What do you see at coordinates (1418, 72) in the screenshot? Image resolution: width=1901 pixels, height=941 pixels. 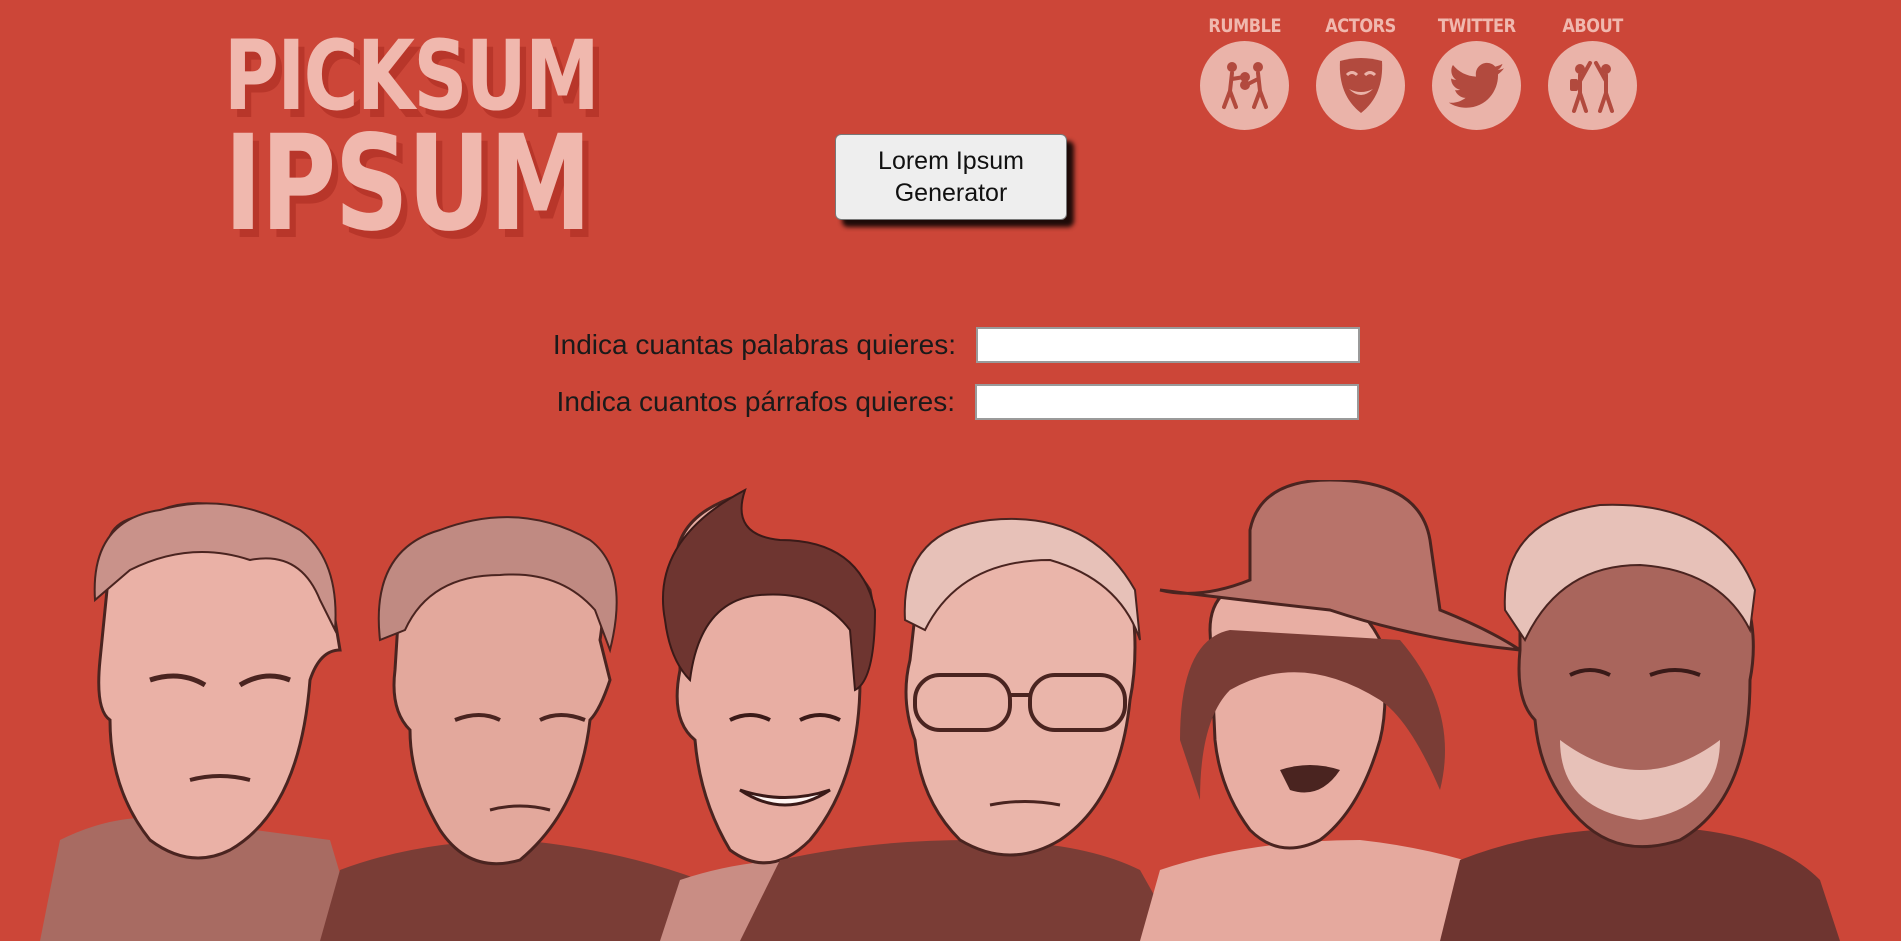 I see `top-nav: RUMBLE ACTORS TWITTER ABOUT` at bounding box center [1418, 72].